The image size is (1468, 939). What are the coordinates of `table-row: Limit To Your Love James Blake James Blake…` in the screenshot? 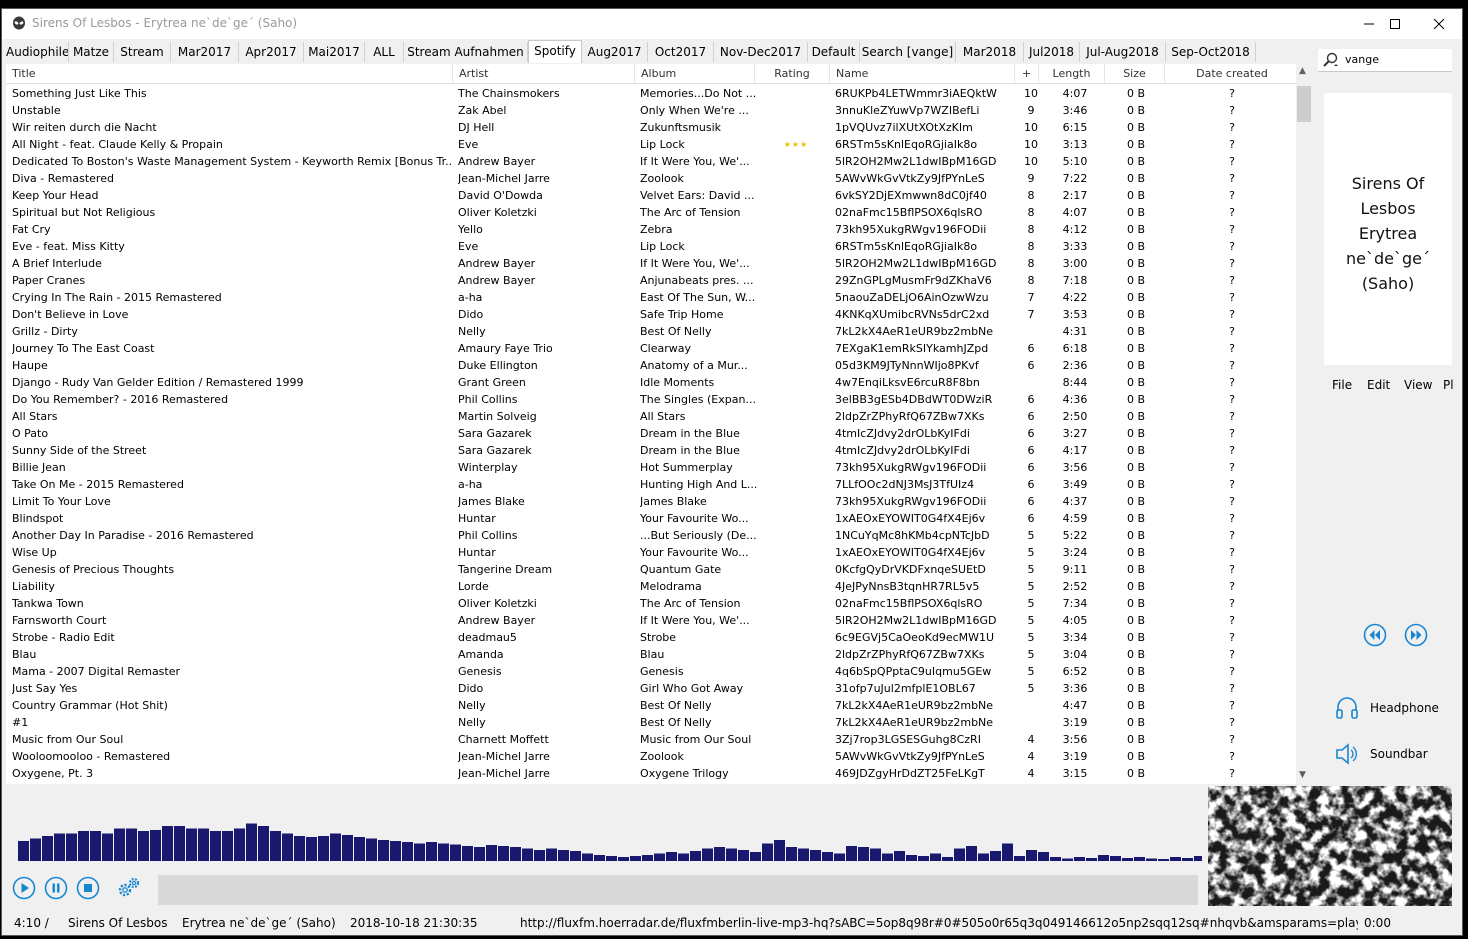 It's located at (651, 501).